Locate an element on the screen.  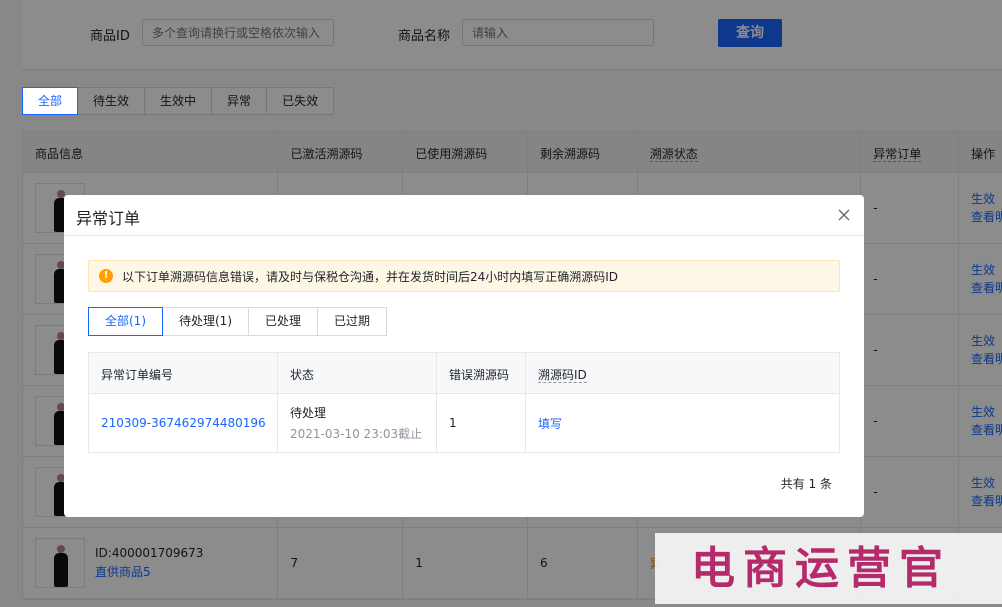
tab-all: 全部 is located at coordinates (50, 101).